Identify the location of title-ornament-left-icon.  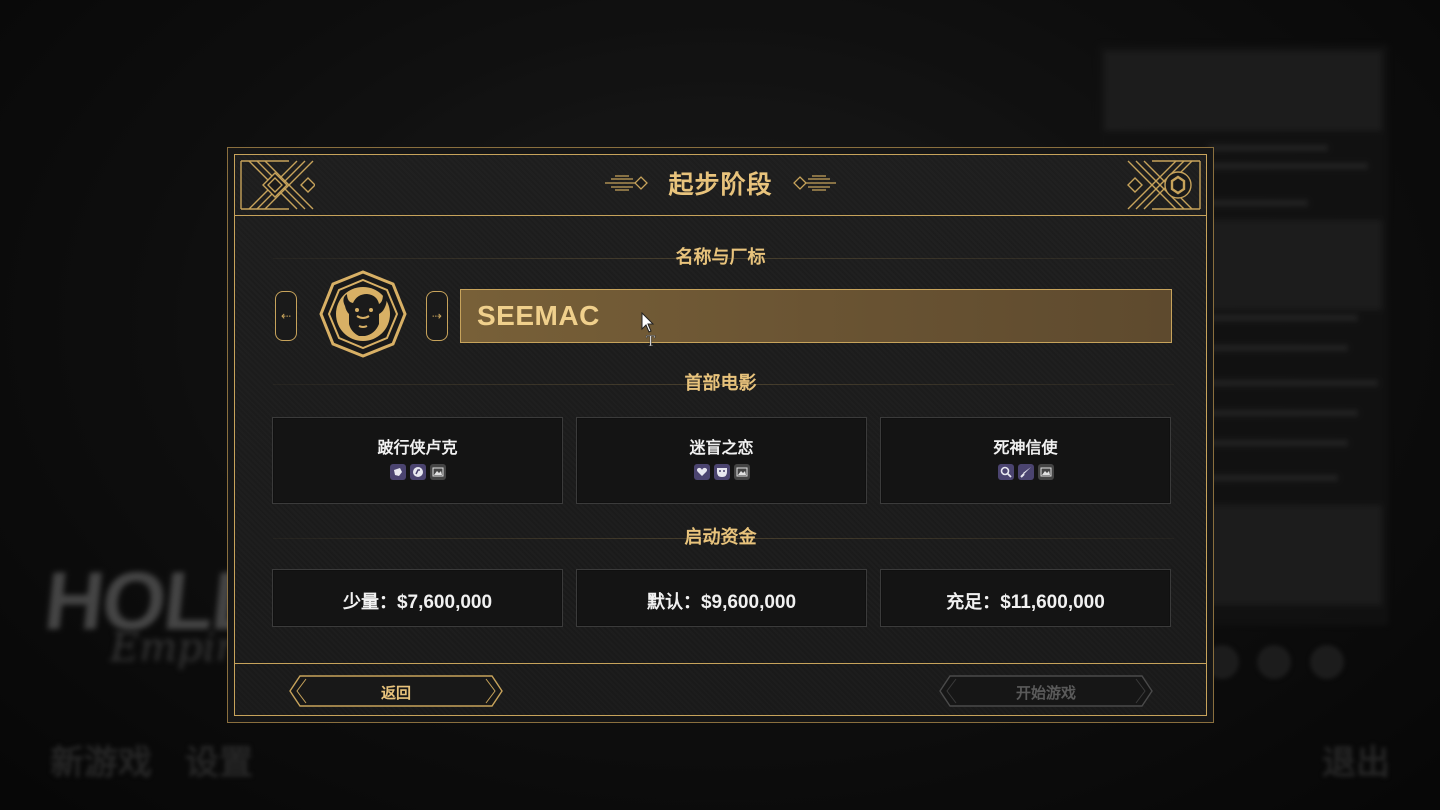
(627, 183).